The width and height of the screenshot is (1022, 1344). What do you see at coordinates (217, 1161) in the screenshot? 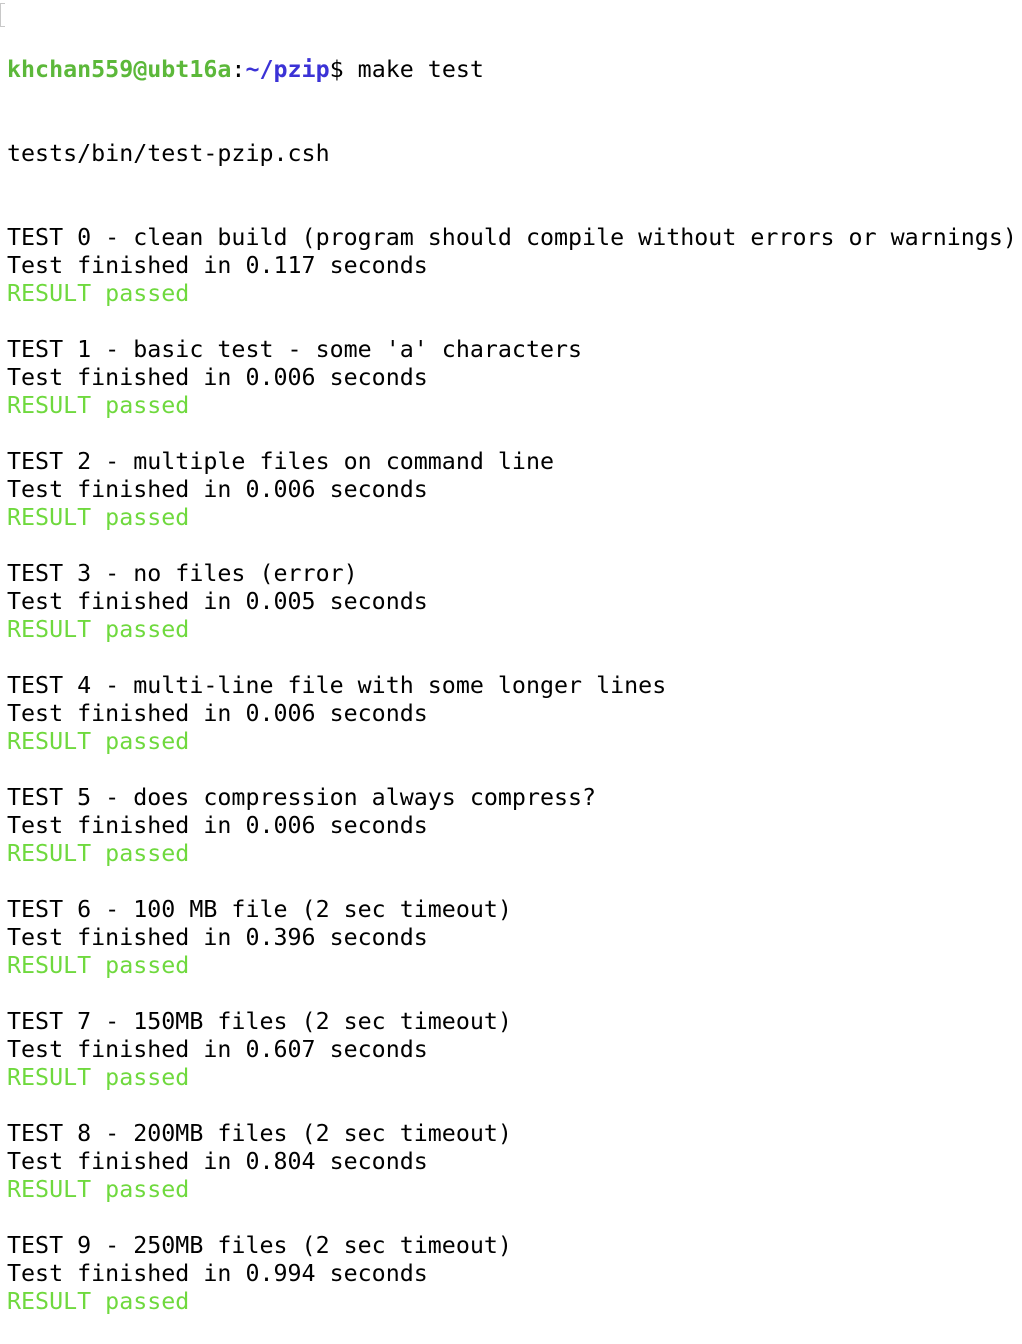
I see `test-finished-time: Test finished in 0.804 seconds` at bounding box center [217, 1161].